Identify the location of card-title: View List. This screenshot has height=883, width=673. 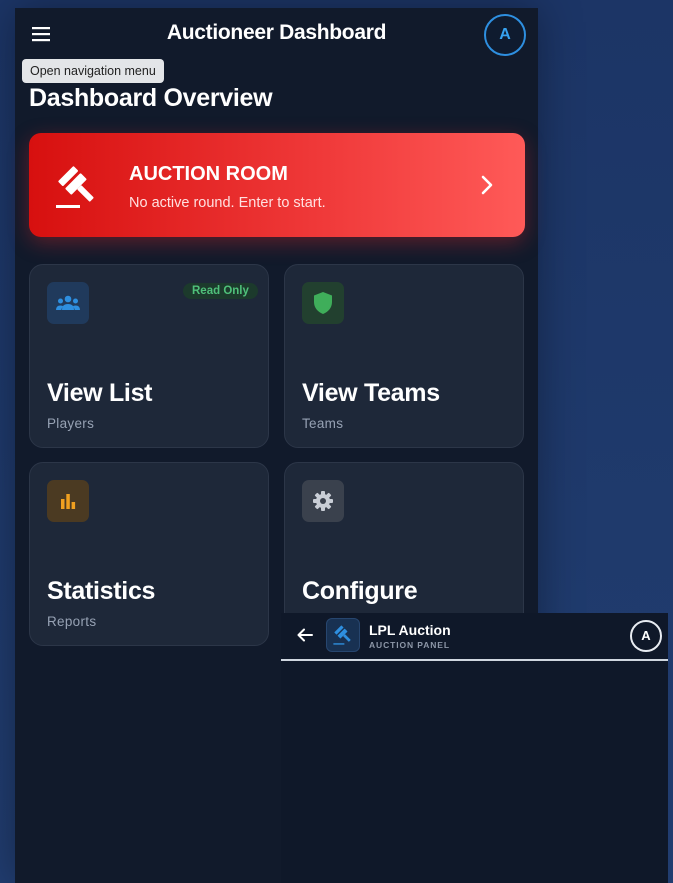
(100, 393).